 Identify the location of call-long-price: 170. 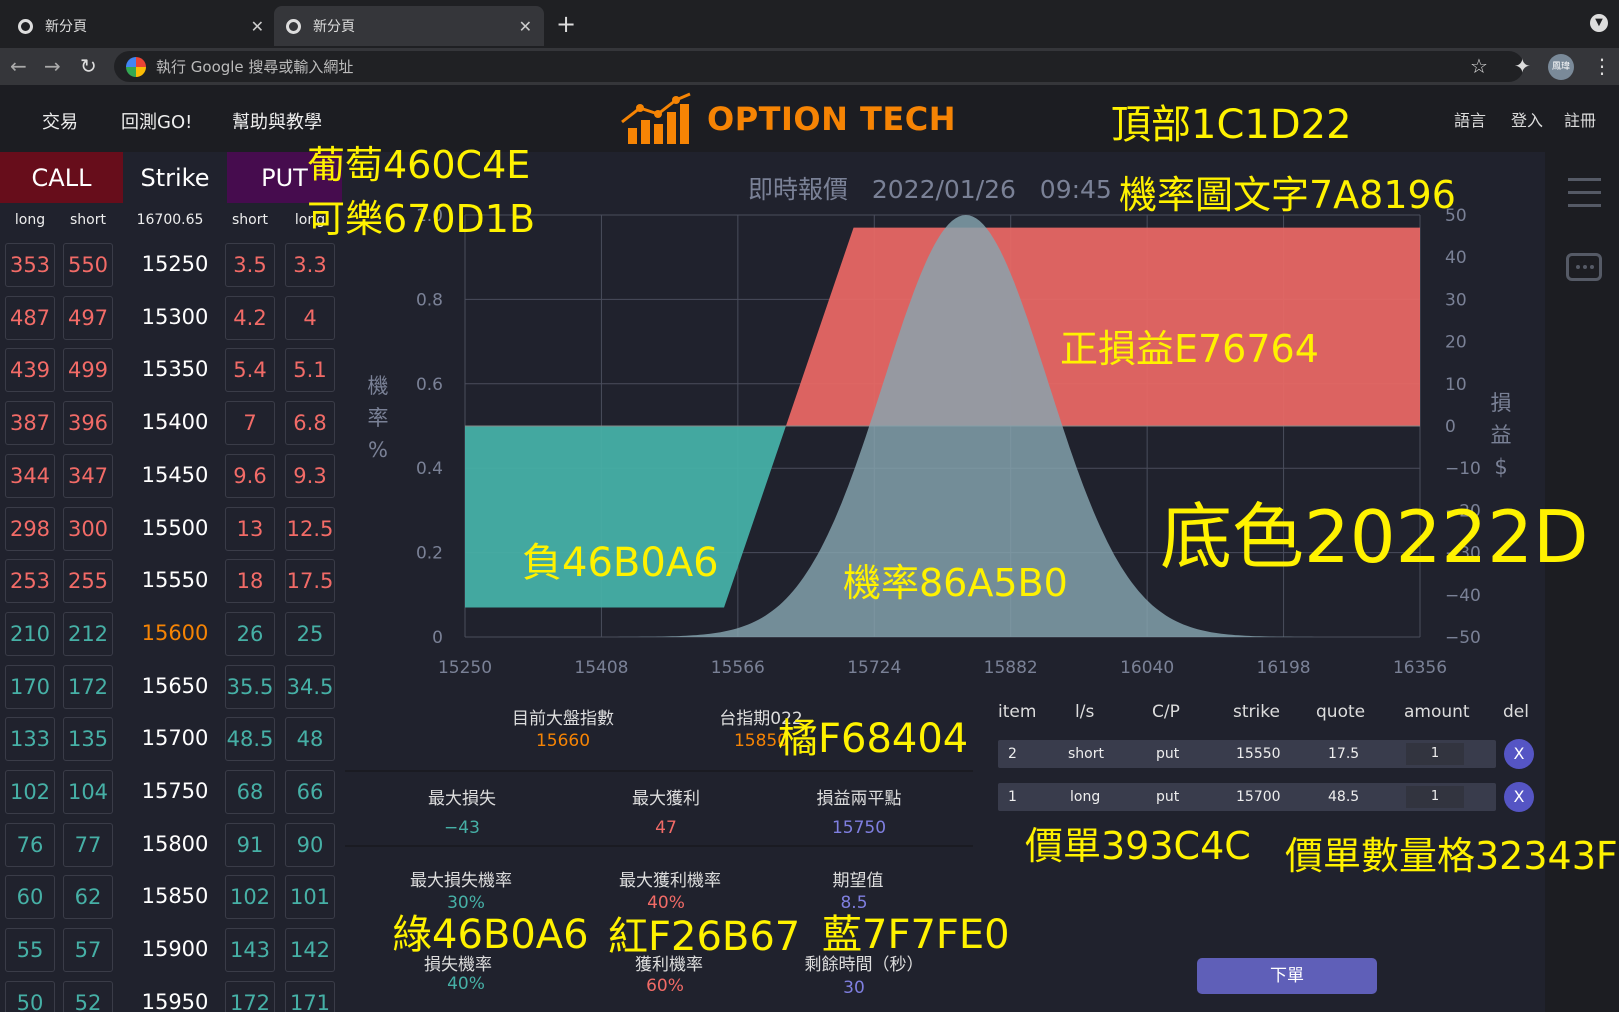
(30, 686).